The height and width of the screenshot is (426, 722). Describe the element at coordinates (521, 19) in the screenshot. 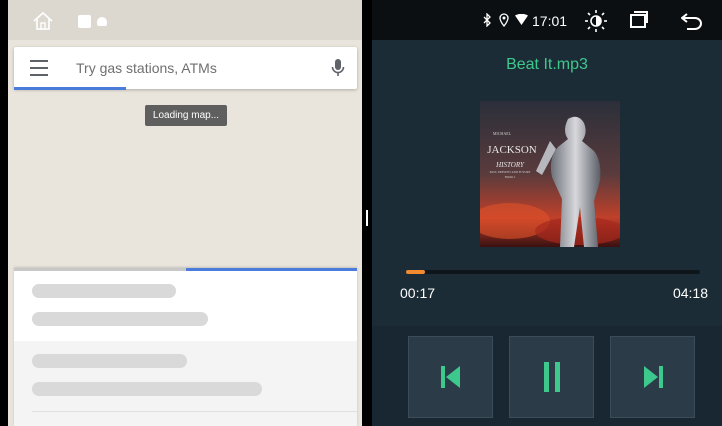

I see `wifi-icon` at that location.